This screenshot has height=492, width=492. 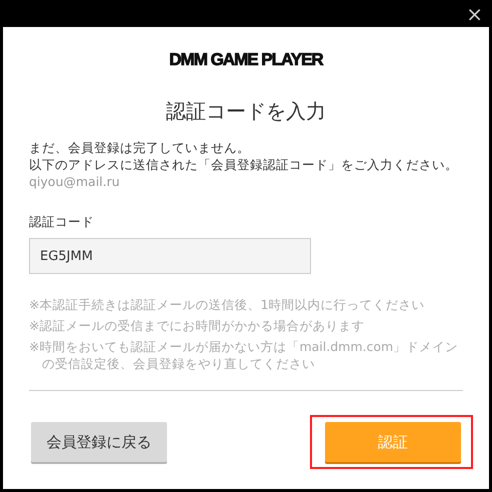 I want to click on email-address: qiyou@mail.ru, so click(x=75, y=181).